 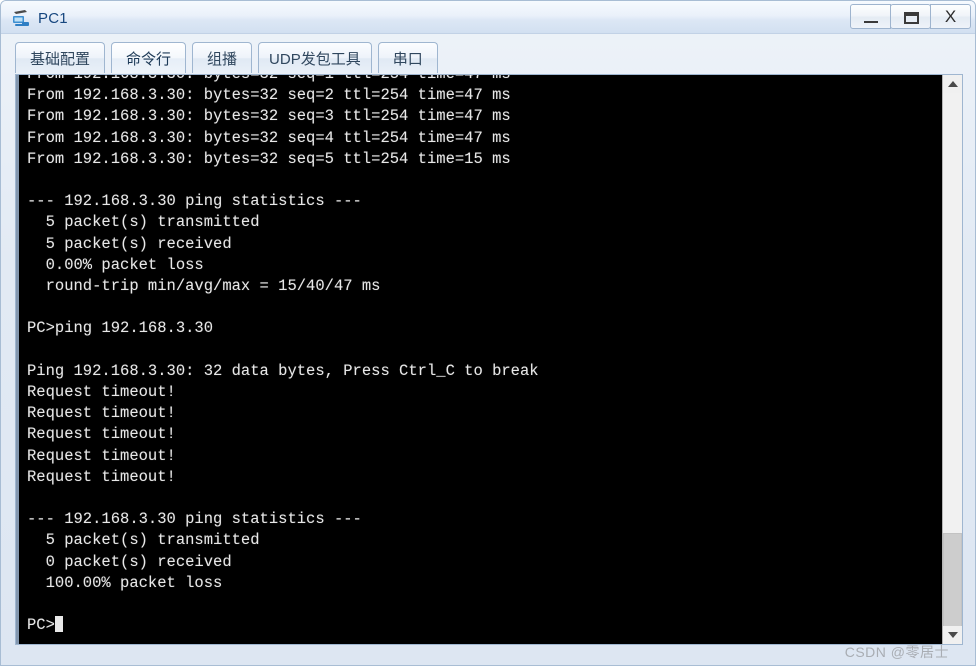 I want to click on tab-bar: 基础配置 命令行 组播 UDP发包工具 串口, so click(x=229, y=58).